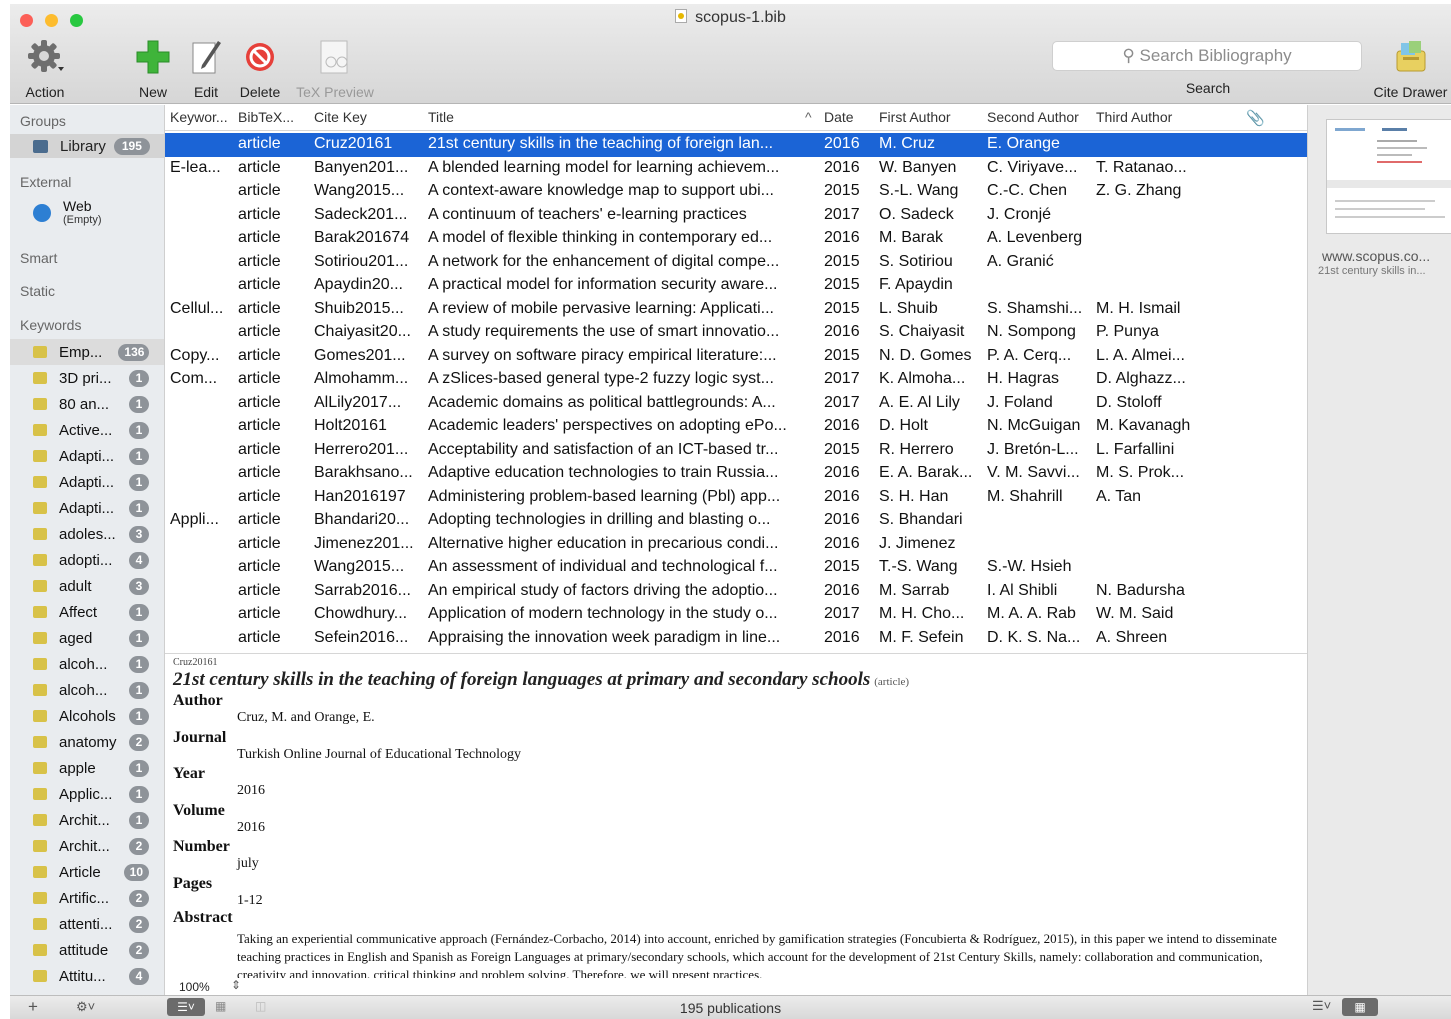 The image size is (1451, 1019). Describe the element at coordinates (45, 57) in the screenshot. I see `gear-icon` at that location.